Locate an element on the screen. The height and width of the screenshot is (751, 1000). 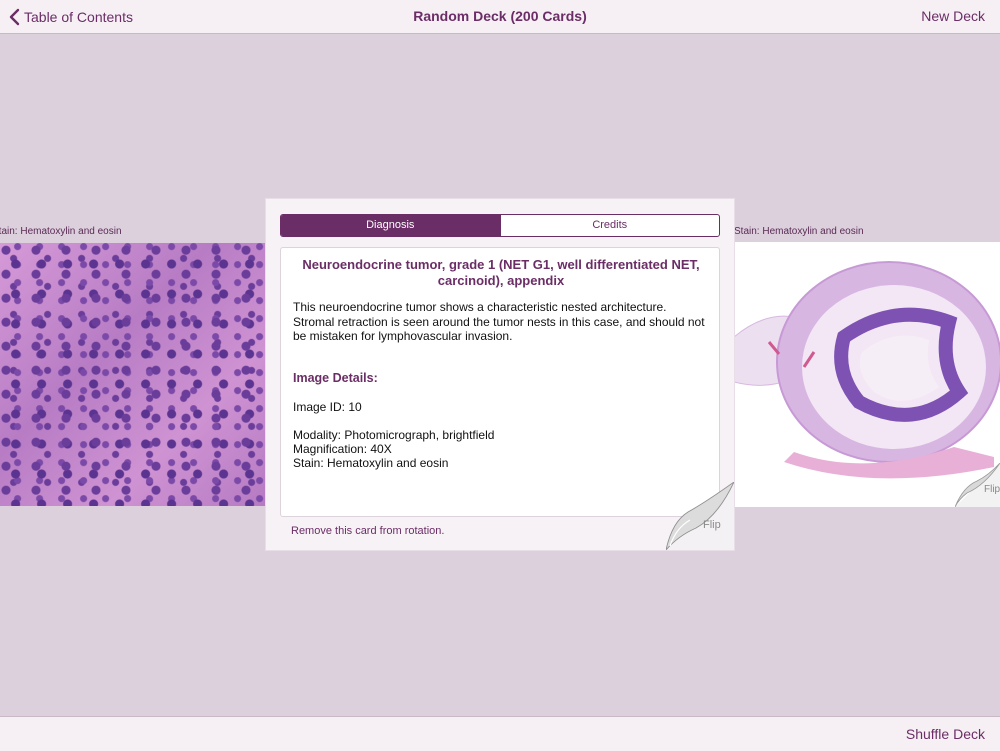
back-button-label: Table of Contents is located at coordinates (78, 16).